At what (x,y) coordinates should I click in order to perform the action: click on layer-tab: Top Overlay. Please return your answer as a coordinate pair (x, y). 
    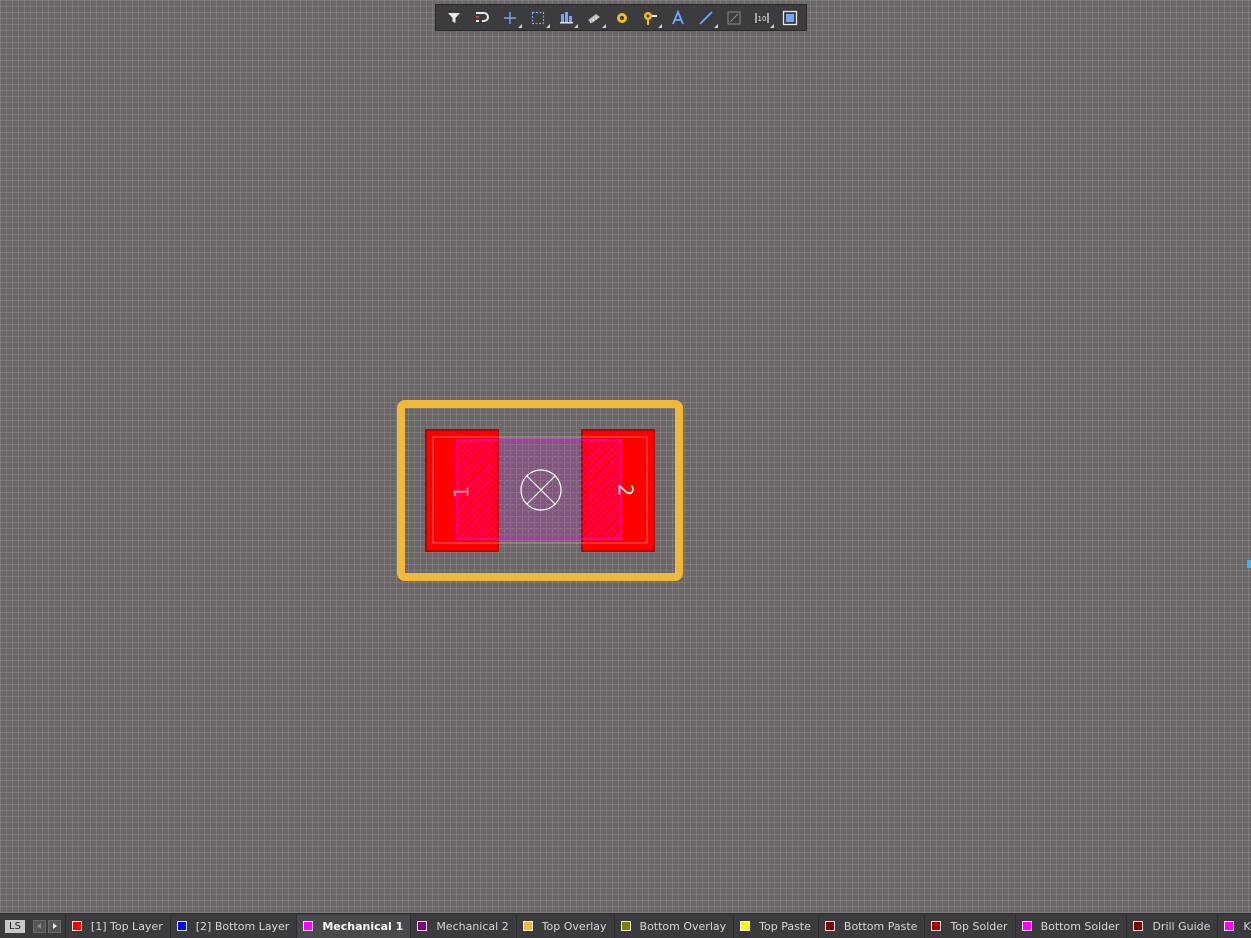
    Looking at the image, I should click on (564, 926).